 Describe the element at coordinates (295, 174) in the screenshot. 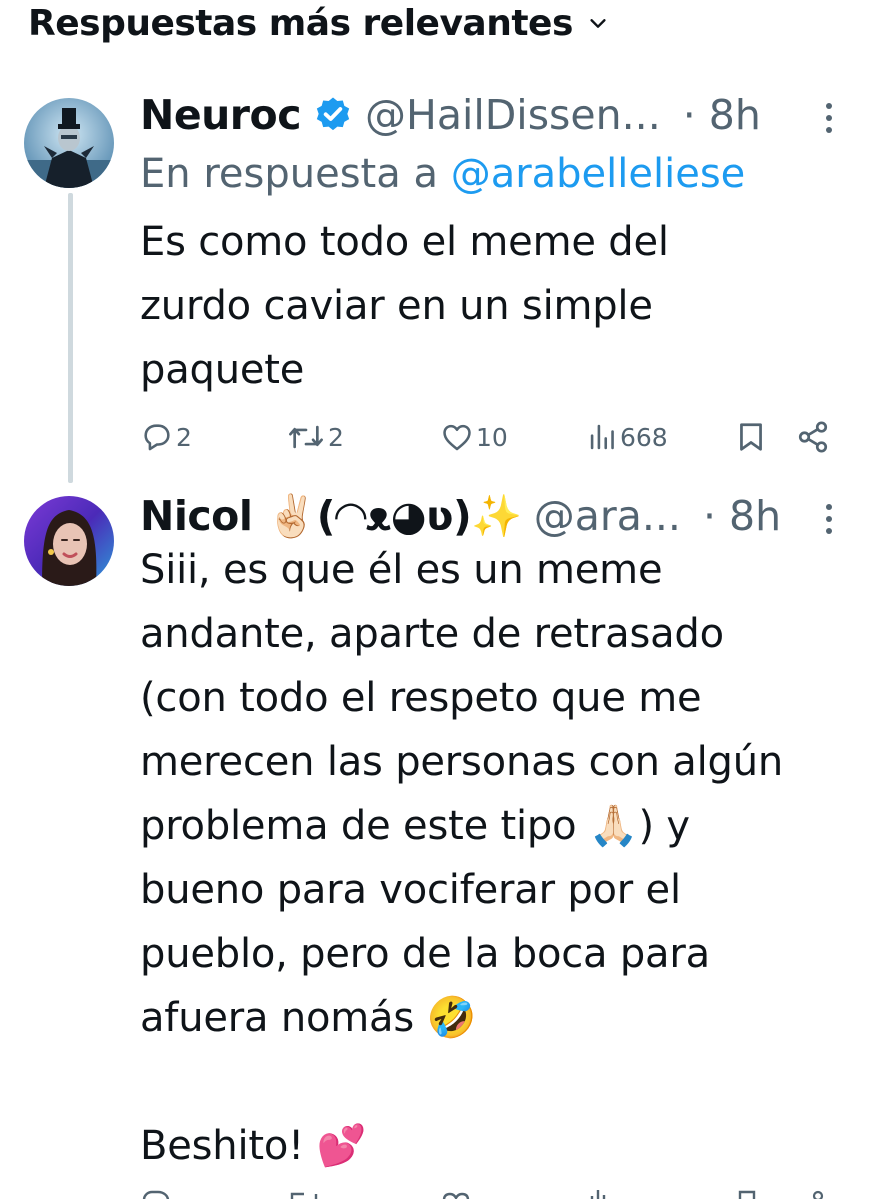

I see `reply-prefix: En respuesta a` at that location.